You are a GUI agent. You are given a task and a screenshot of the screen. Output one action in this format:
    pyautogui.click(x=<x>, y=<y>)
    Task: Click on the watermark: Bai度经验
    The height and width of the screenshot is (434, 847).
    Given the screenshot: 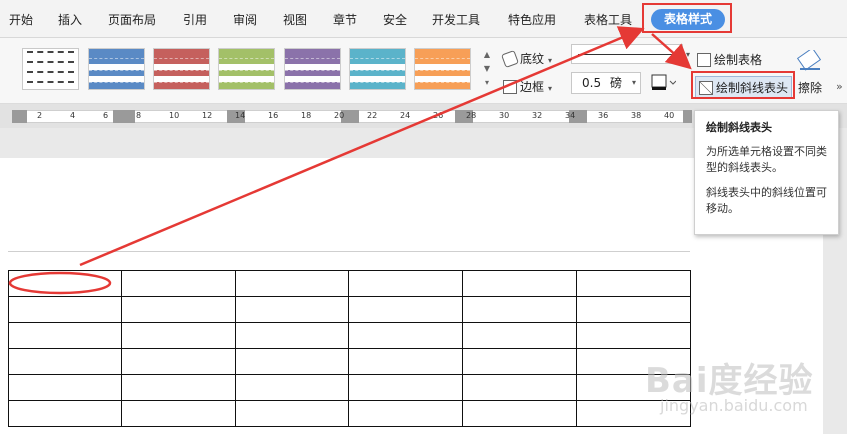 What is the action you would take?
    pyautogui.click(x=729, y=381)
    